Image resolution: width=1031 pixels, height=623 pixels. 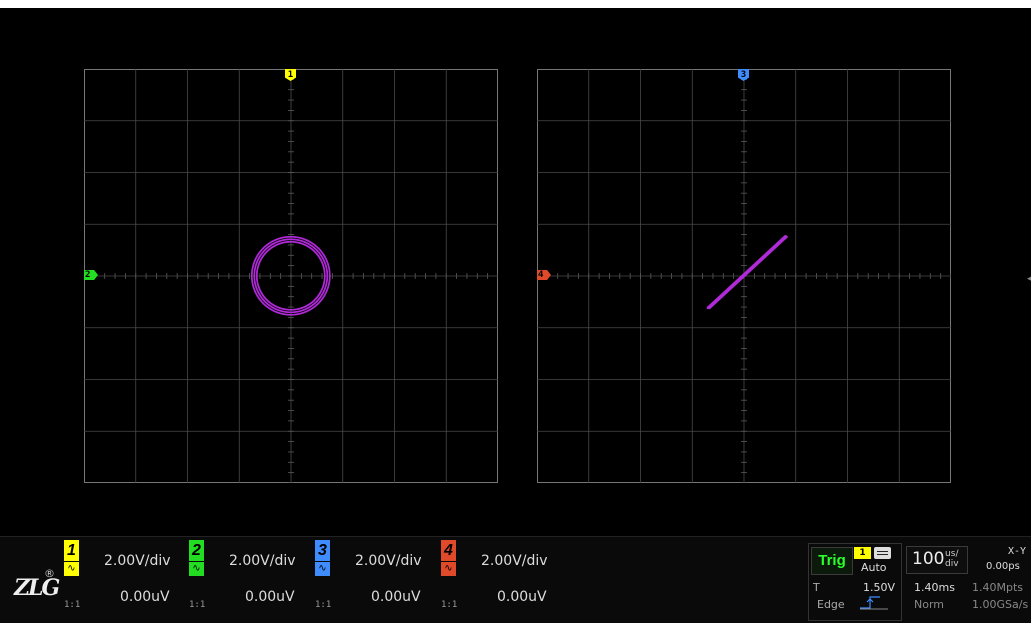 I want to click on timebase-scale-button: 100 us/div, so click(x=937, y=560).